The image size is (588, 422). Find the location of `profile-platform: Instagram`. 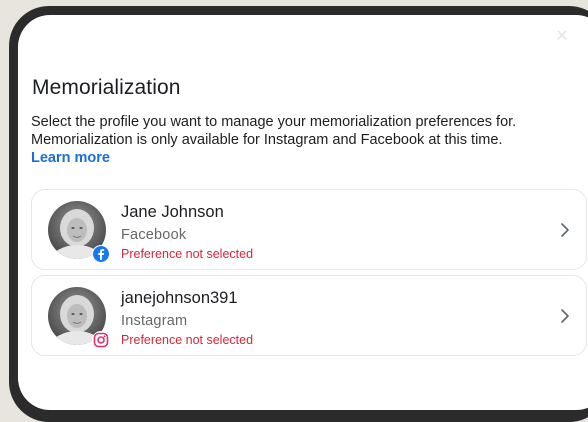

profile-platform: Instagram is located at coordinates (154, 321).